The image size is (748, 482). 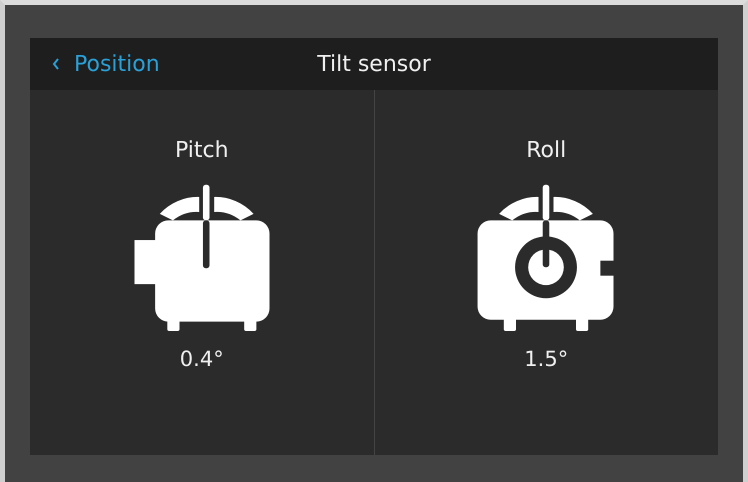 I want to click on angle-reading: 0.4°, so click(x=202, y=359).